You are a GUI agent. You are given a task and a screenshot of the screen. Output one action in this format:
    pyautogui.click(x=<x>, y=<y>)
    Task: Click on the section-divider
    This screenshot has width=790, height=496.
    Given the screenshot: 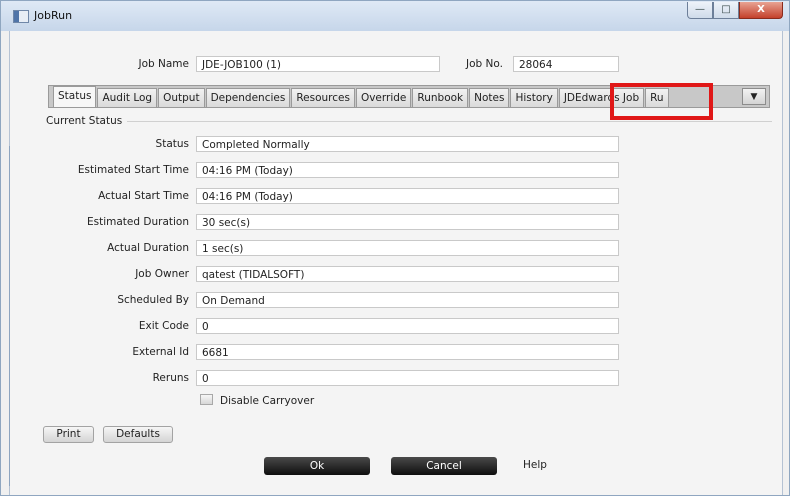 What is the action you would take?
    pyautogui.click(x=449, y=121)
    